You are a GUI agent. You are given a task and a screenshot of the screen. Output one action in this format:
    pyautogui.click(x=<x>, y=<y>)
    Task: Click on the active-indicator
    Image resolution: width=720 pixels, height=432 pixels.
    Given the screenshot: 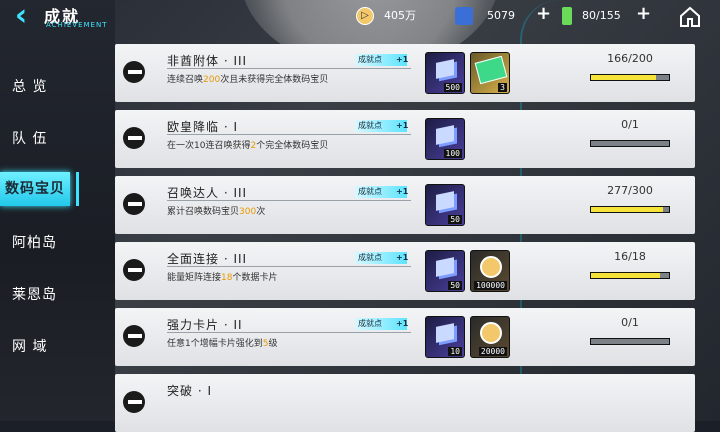 What is the action you would take?
    pyautogui.click(x=77, y=189)
    